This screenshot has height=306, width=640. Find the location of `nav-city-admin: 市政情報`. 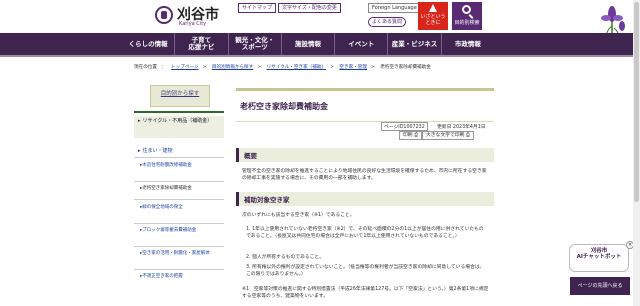

nav-city-admin: 市政情報 is located at coordinates (468, 44).